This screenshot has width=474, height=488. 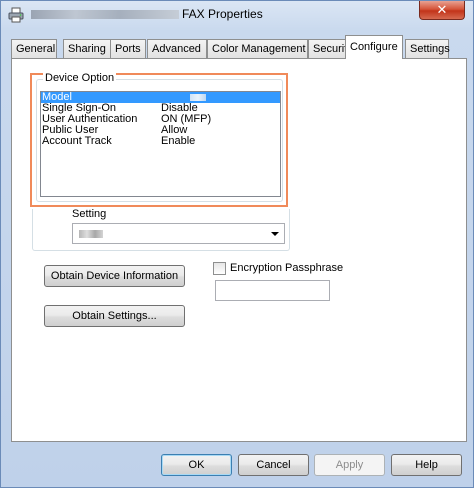 I want to click on apply-button: Apply, so click(x=349, y=465).